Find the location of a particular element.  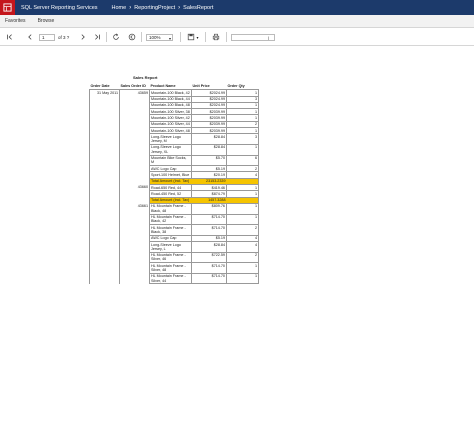

table-row: HL Mountain Frame - Black, 38 $714.70 2 is located at coordinates (174, 230).